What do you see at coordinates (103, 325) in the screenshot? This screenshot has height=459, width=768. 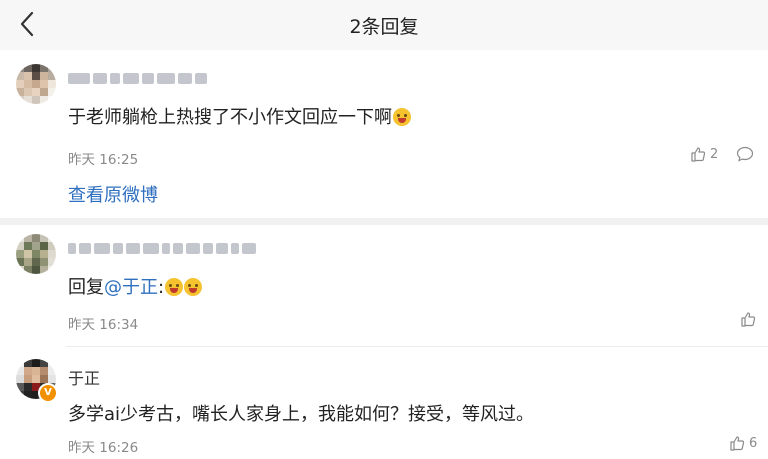 I see `comment-time: 昨天 16:34` at bounding box center [103, 325].